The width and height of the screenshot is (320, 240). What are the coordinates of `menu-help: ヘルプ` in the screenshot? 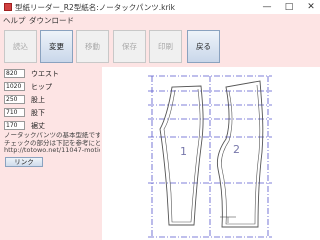 It's located at (14, 20).